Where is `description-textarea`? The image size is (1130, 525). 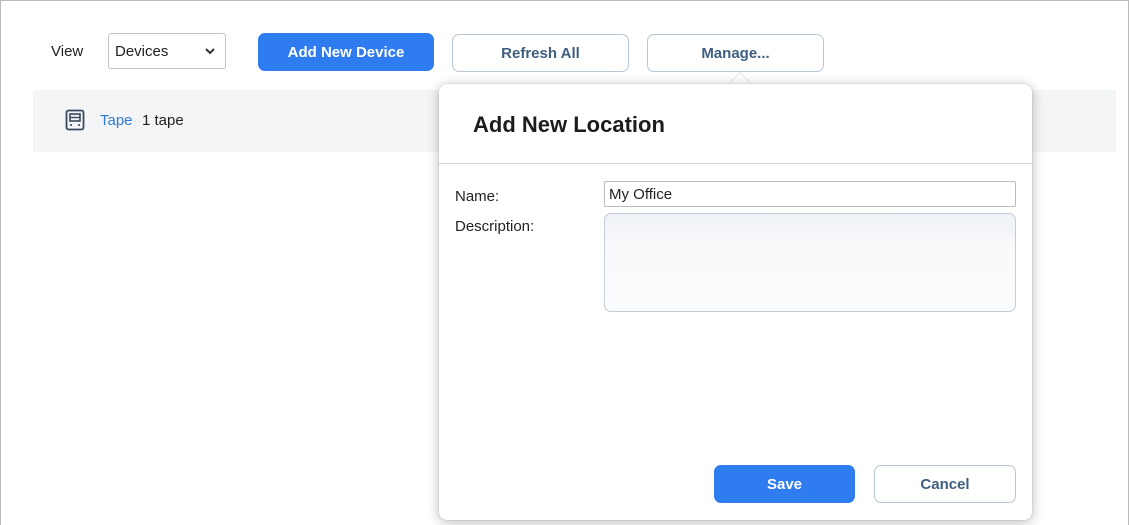 description-textarea is located at coordinates (810, 262).